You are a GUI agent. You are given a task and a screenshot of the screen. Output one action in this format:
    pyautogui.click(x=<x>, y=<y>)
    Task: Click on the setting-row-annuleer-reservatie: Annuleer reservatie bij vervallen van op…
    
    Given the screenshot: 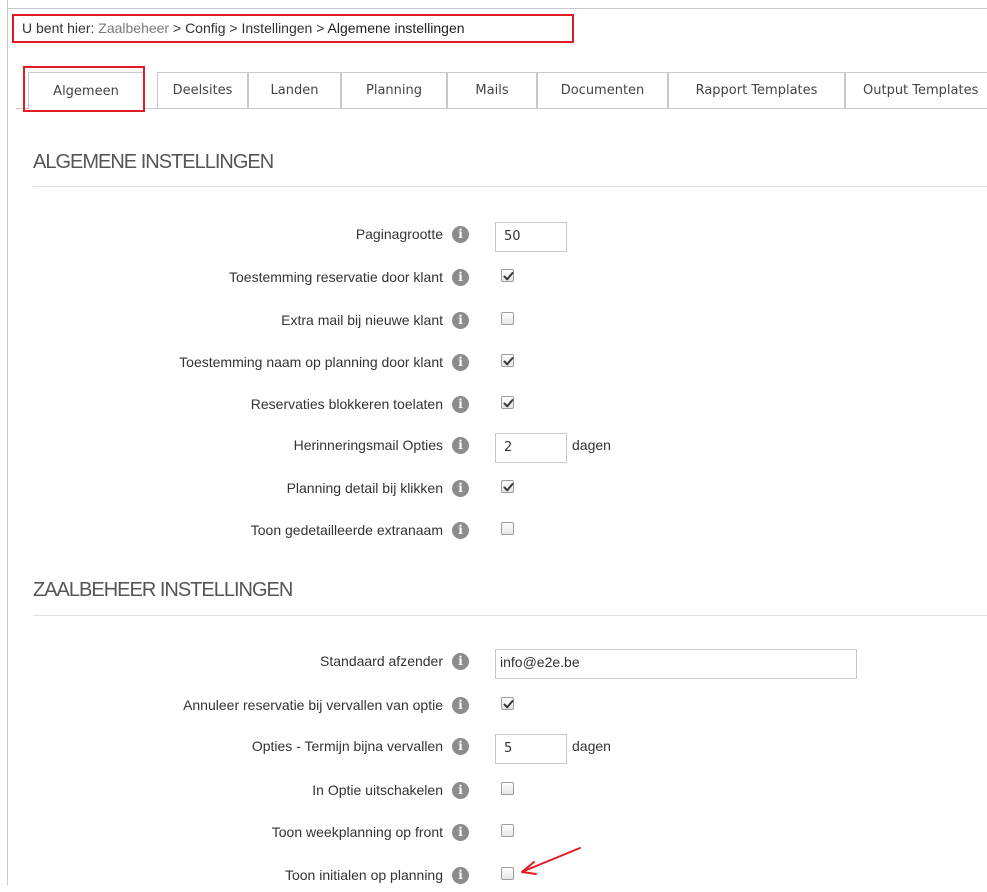 What is the action you would take?
    pyautogui.click(x=493, y=707)
    